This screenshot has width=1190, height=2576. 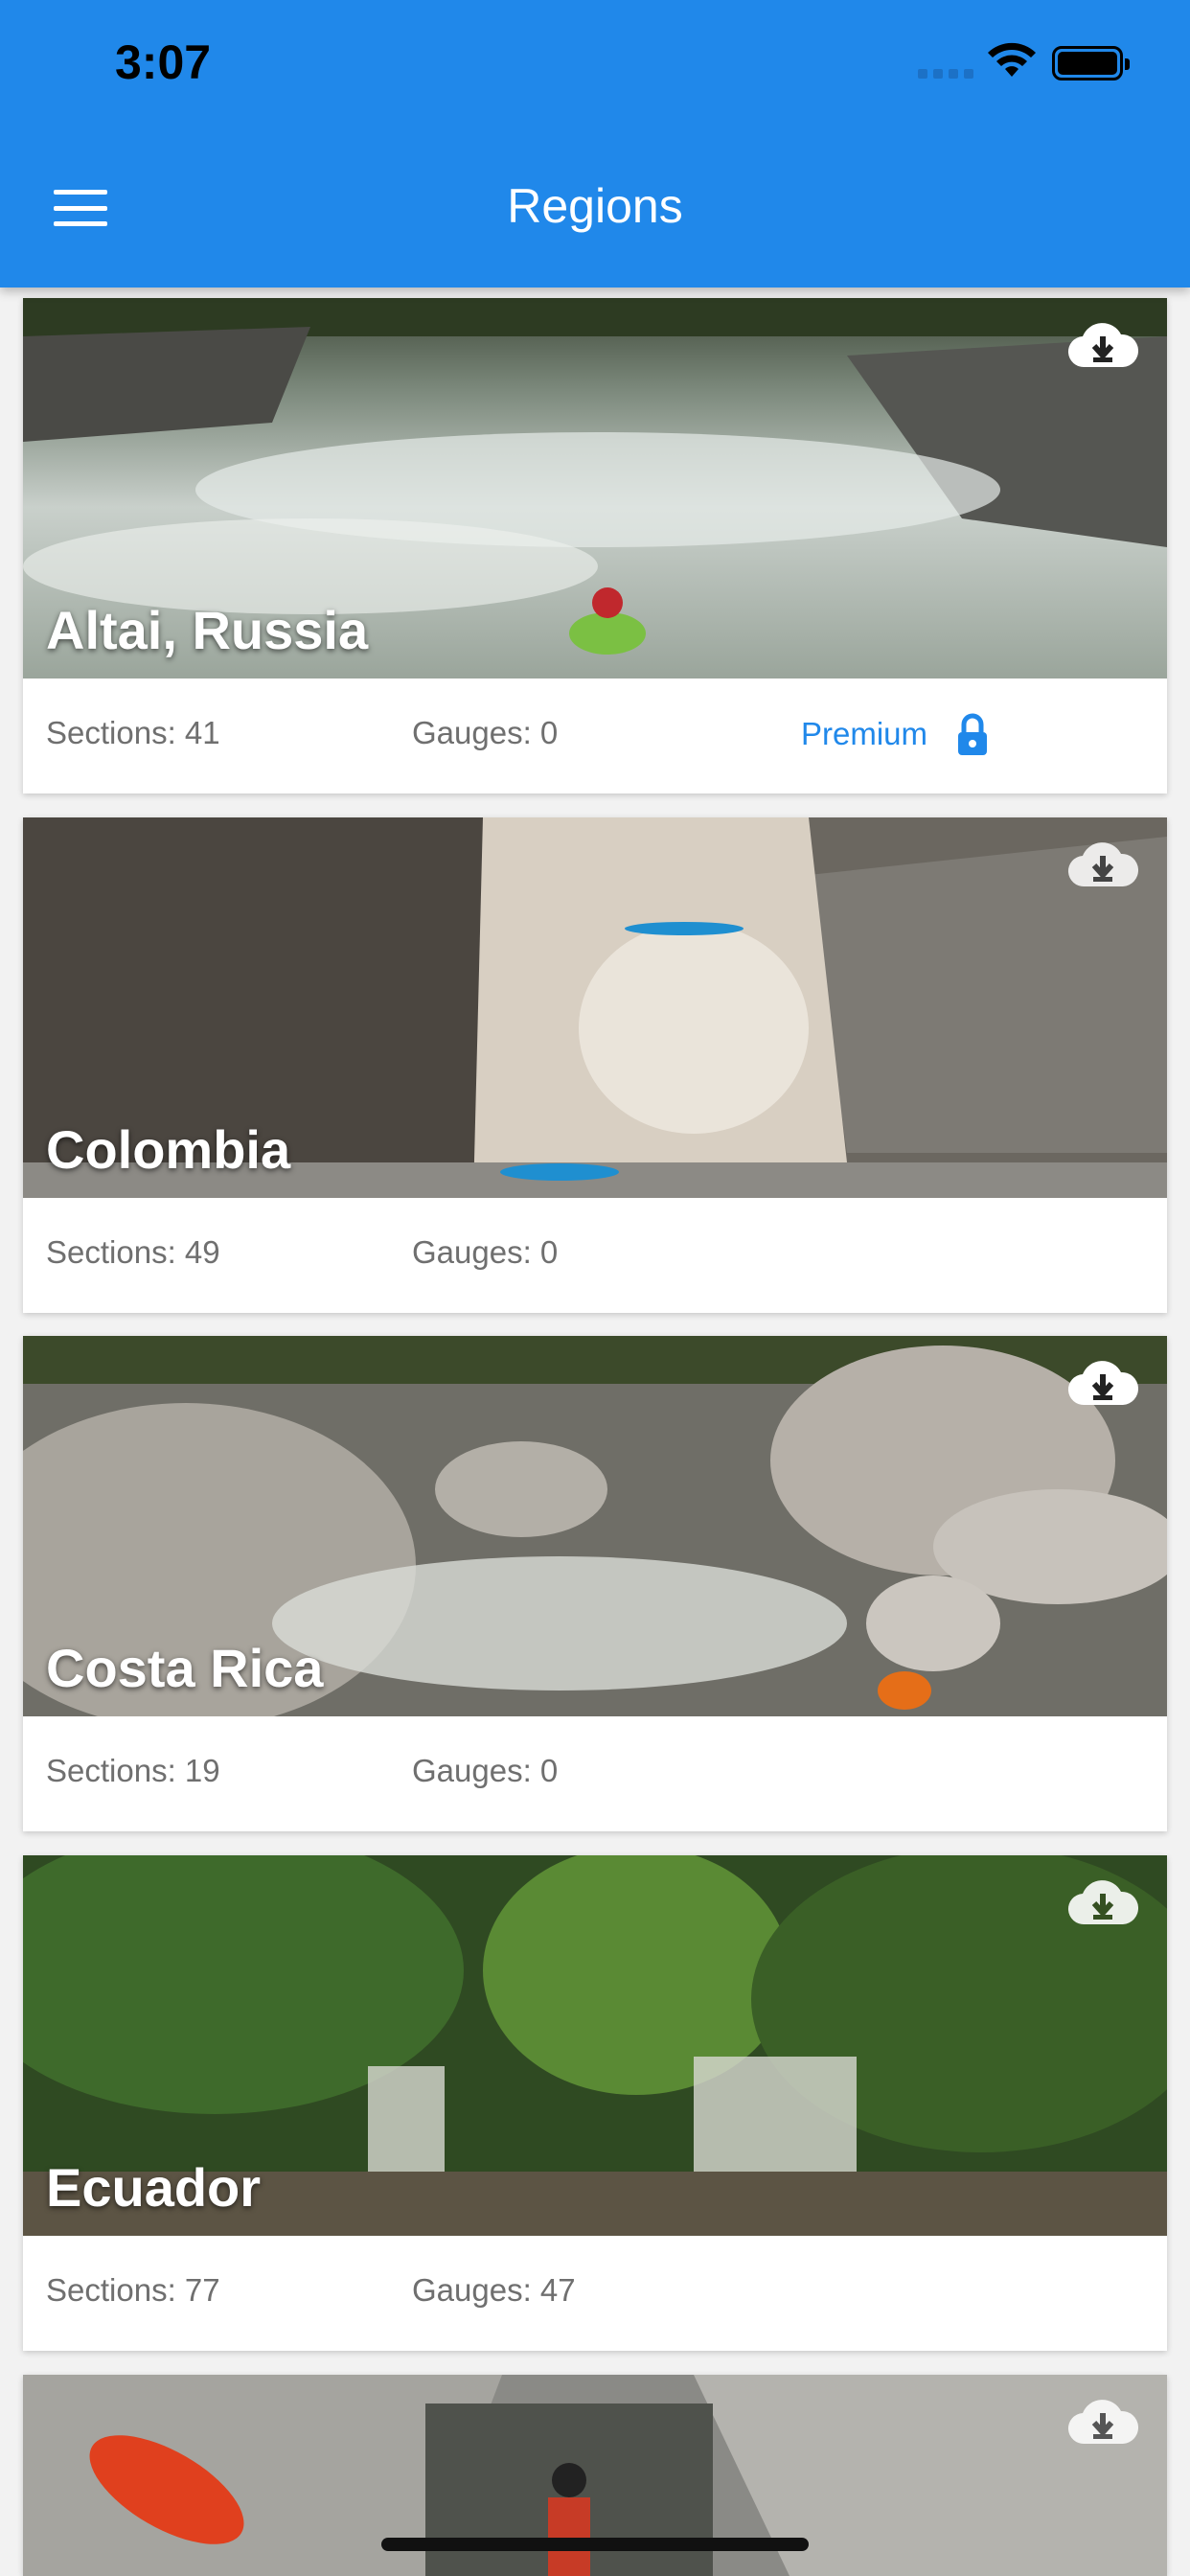 I want to click on app-header: 3:07 Regions, so click(x=595, y=144).